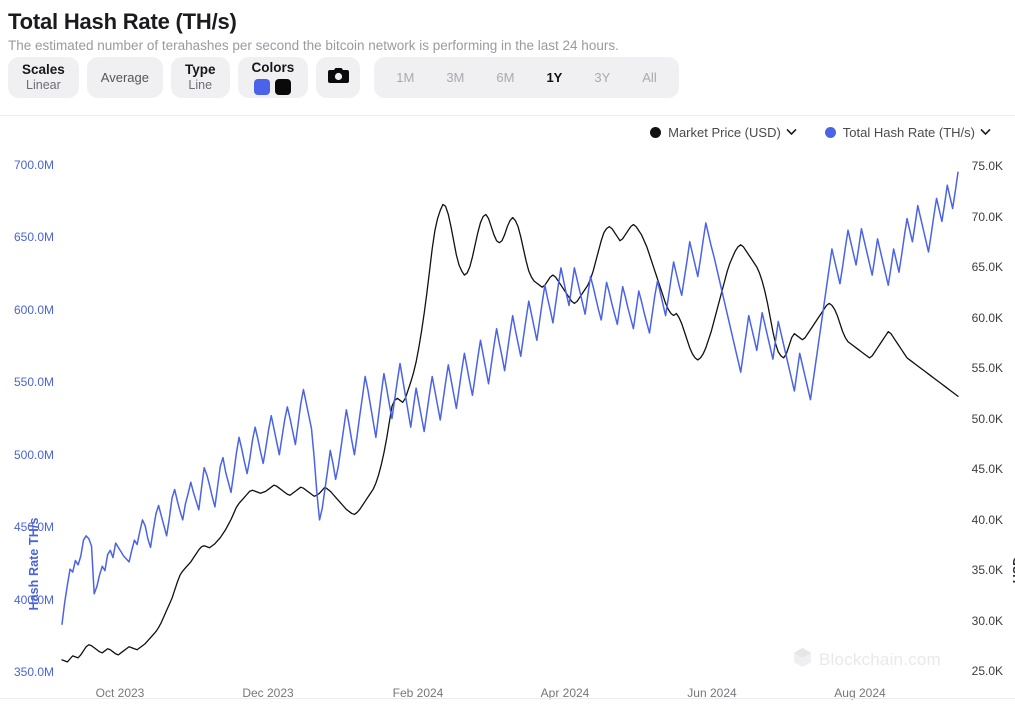 This screenshot has width=1015, height=711. What do you see at coordinates (455, 77) in the screenshot?
I see `range-3m: 3M` at bounding box center [455, 77].